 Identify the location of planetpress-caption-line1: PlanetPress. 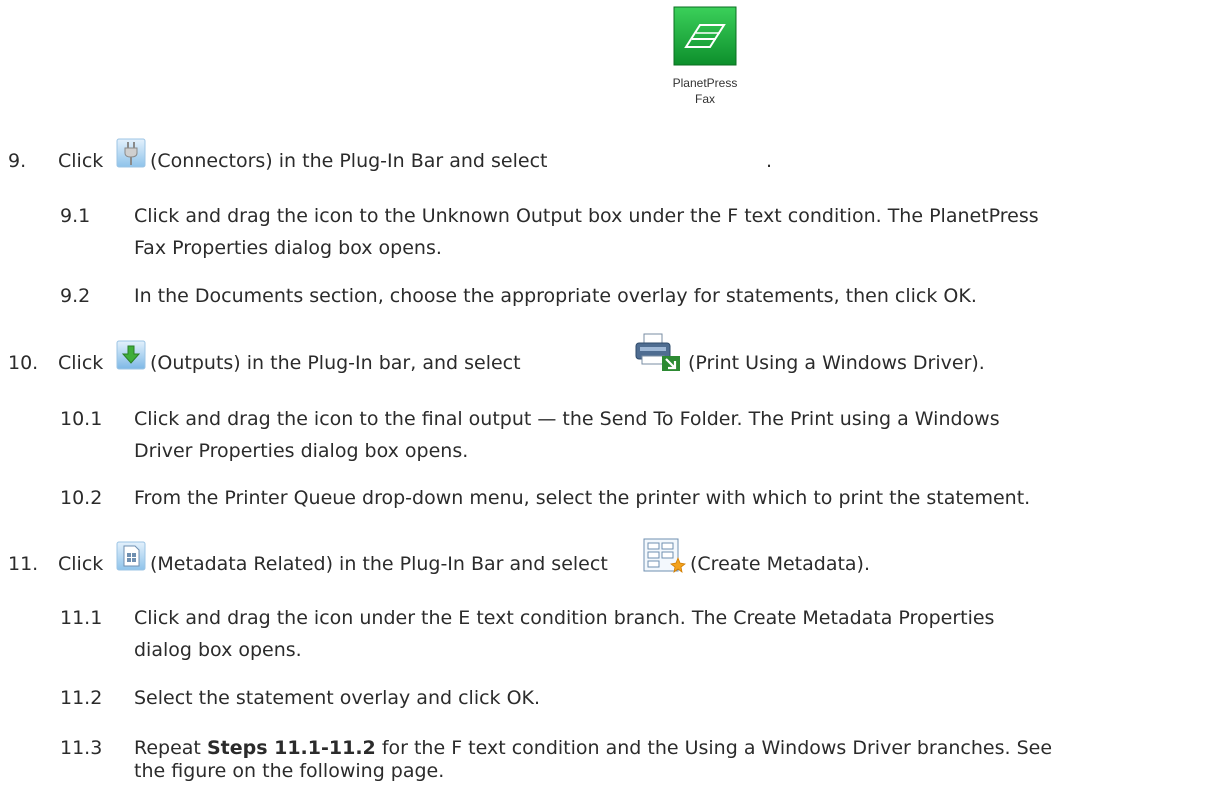
(705, 83).